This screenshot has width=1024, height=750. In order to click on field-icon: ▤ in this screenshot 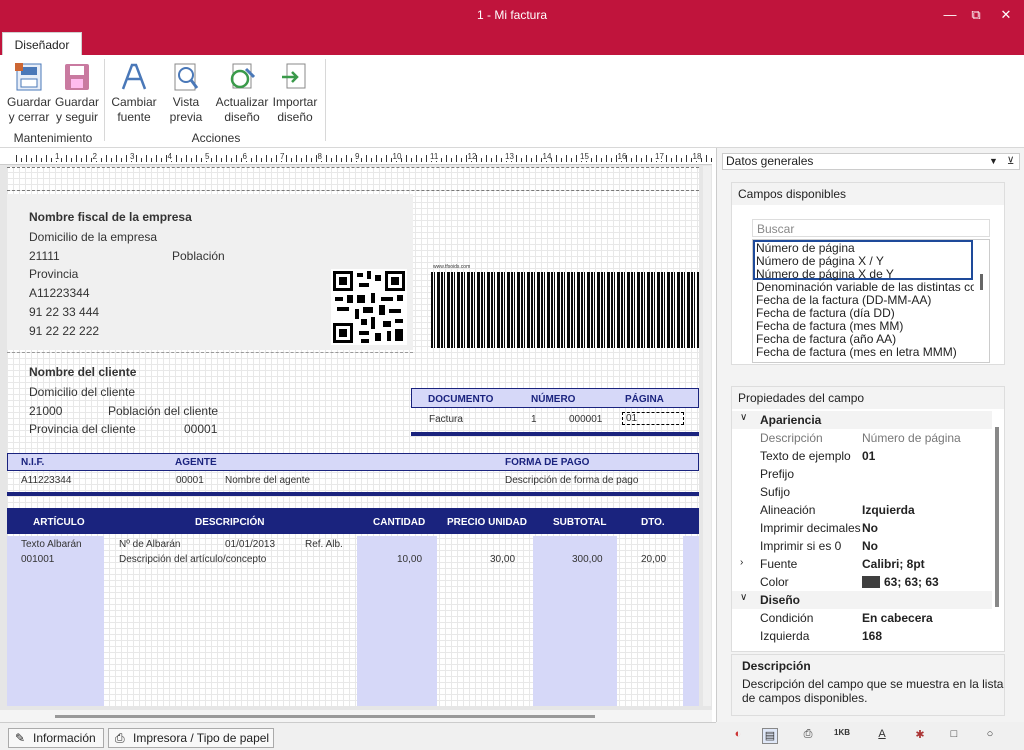, I will do `click(770, 736)`.